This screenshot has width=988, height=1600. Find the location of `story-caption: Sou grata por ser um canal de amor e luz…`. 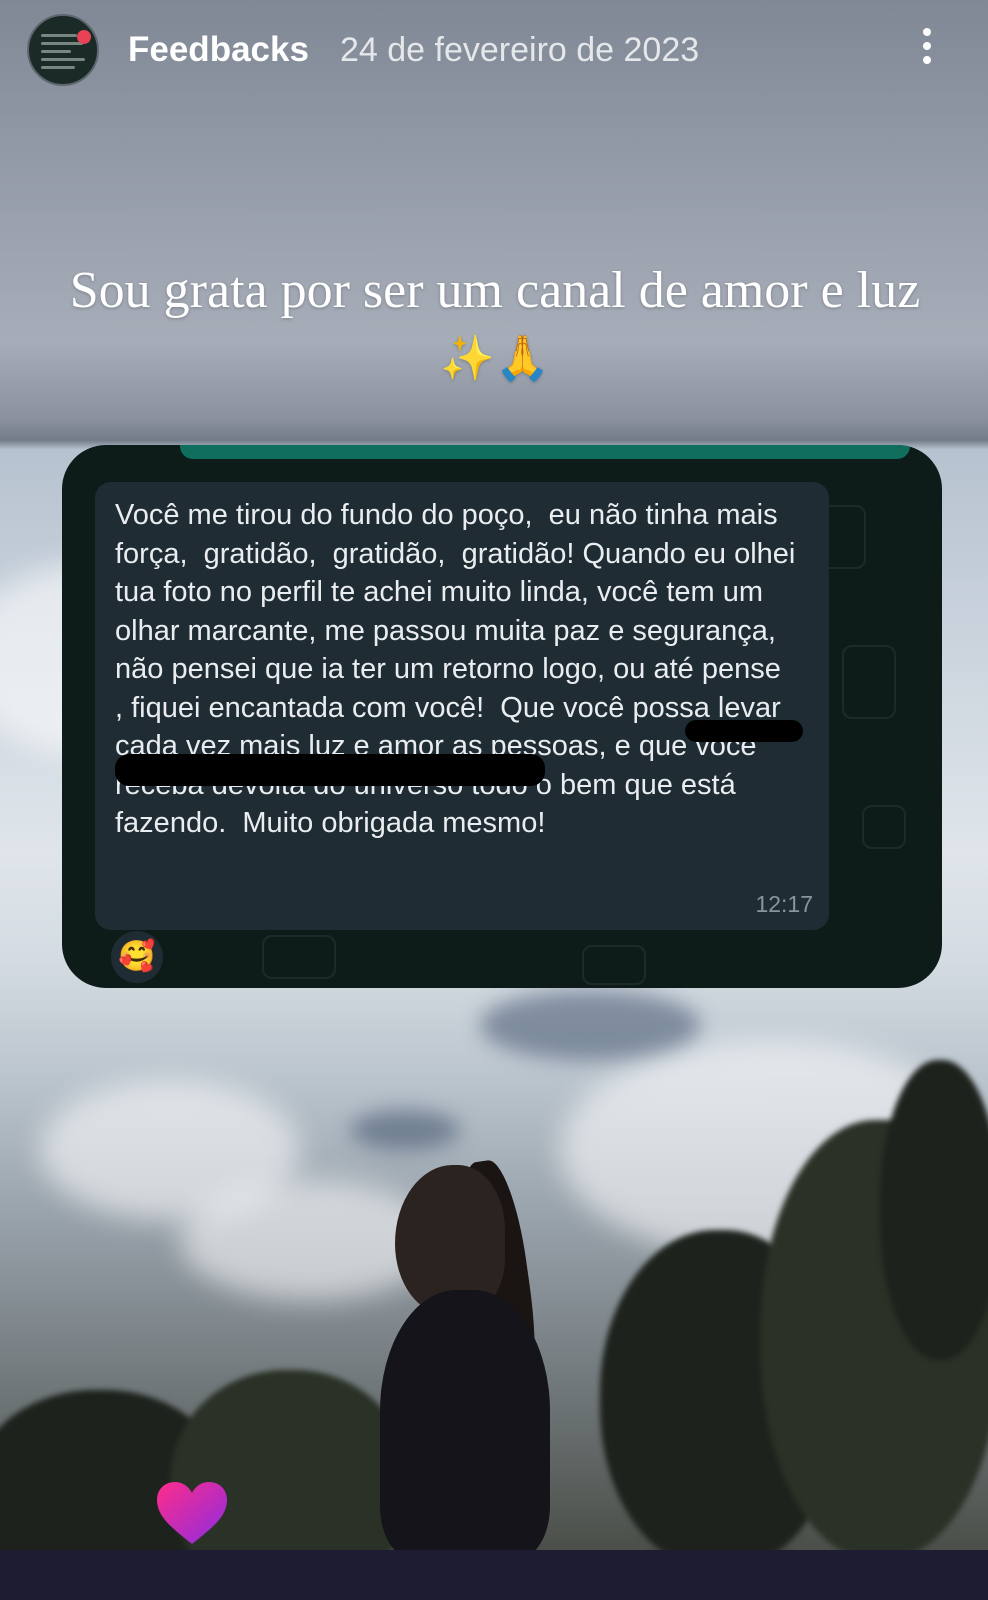

story-caption: Sou grata por ser um canal de amor e luz… is located at coordinates (495, 325).